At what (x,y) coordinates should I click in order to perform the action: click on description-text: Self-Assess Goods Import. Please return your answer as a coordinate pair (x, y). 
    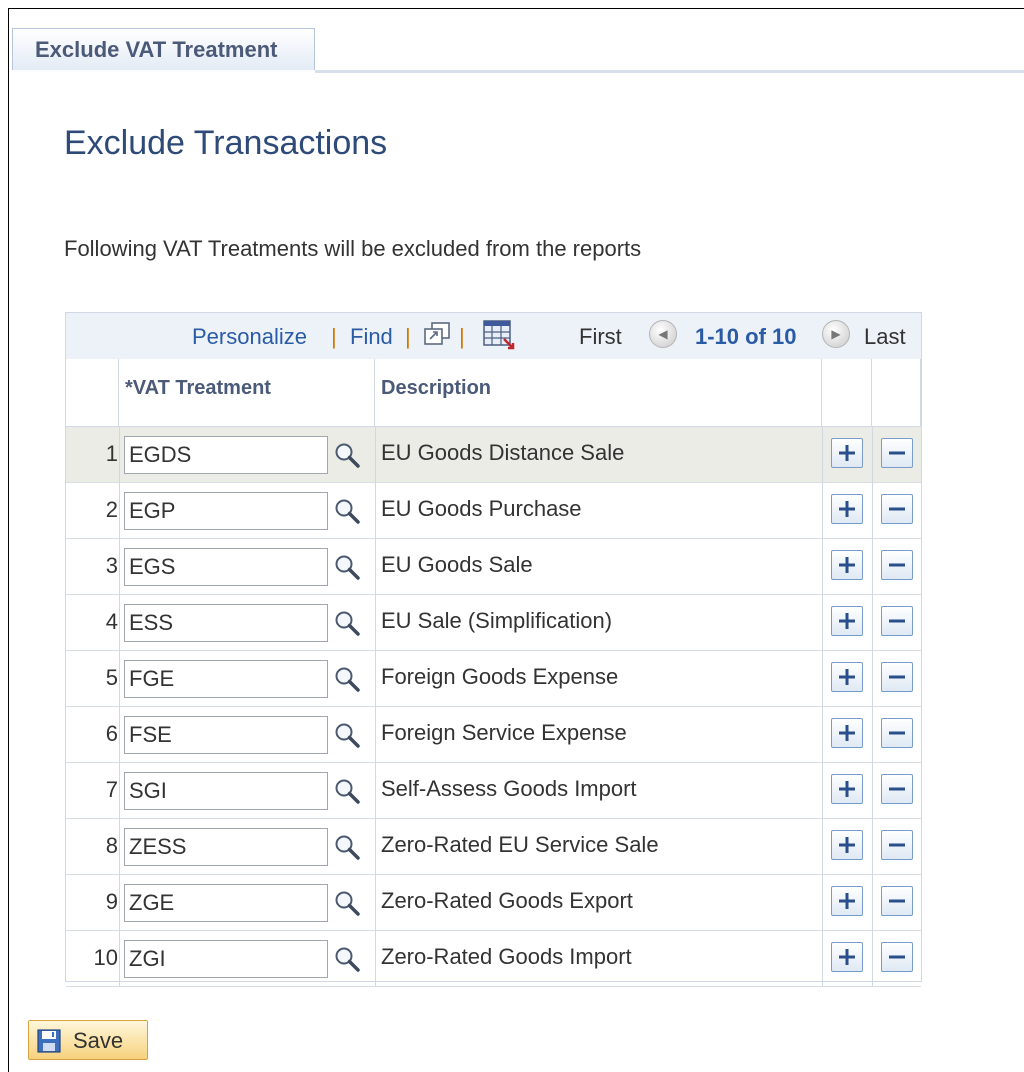
    Looking at the image, I should click on (509, 788).